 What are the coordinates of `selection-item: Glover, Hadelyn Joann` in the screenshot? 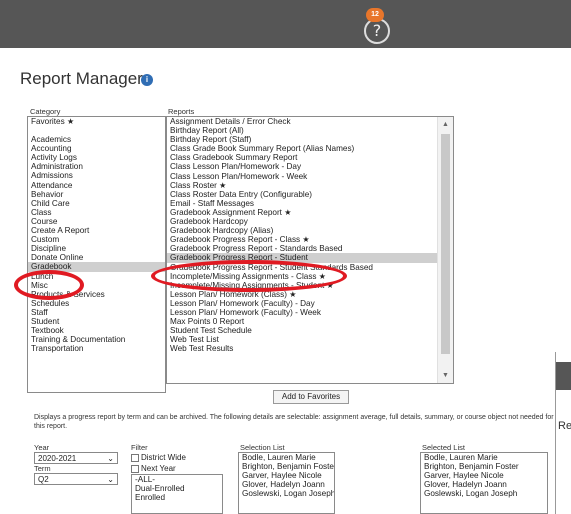 It's located at (286, 484).